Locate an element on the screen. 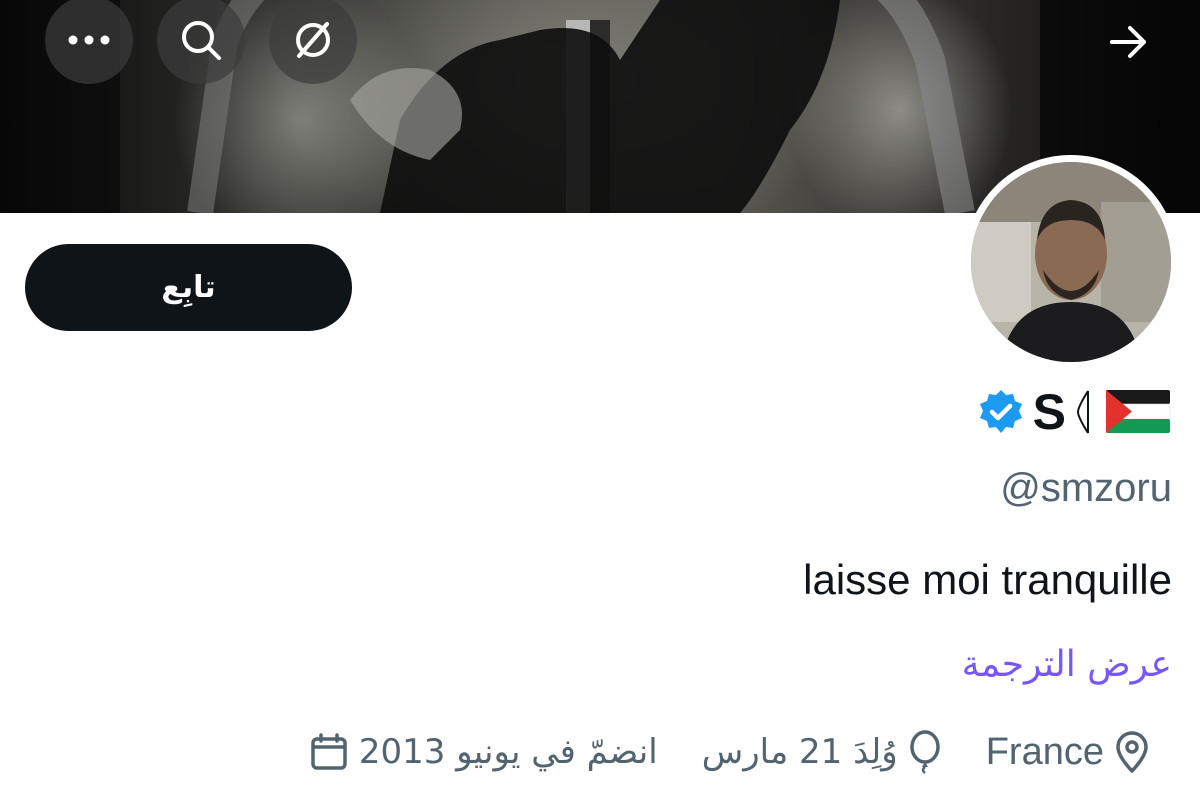 This screenshot has height=811, width=1200. more-button is located at coordinates (89, 42).